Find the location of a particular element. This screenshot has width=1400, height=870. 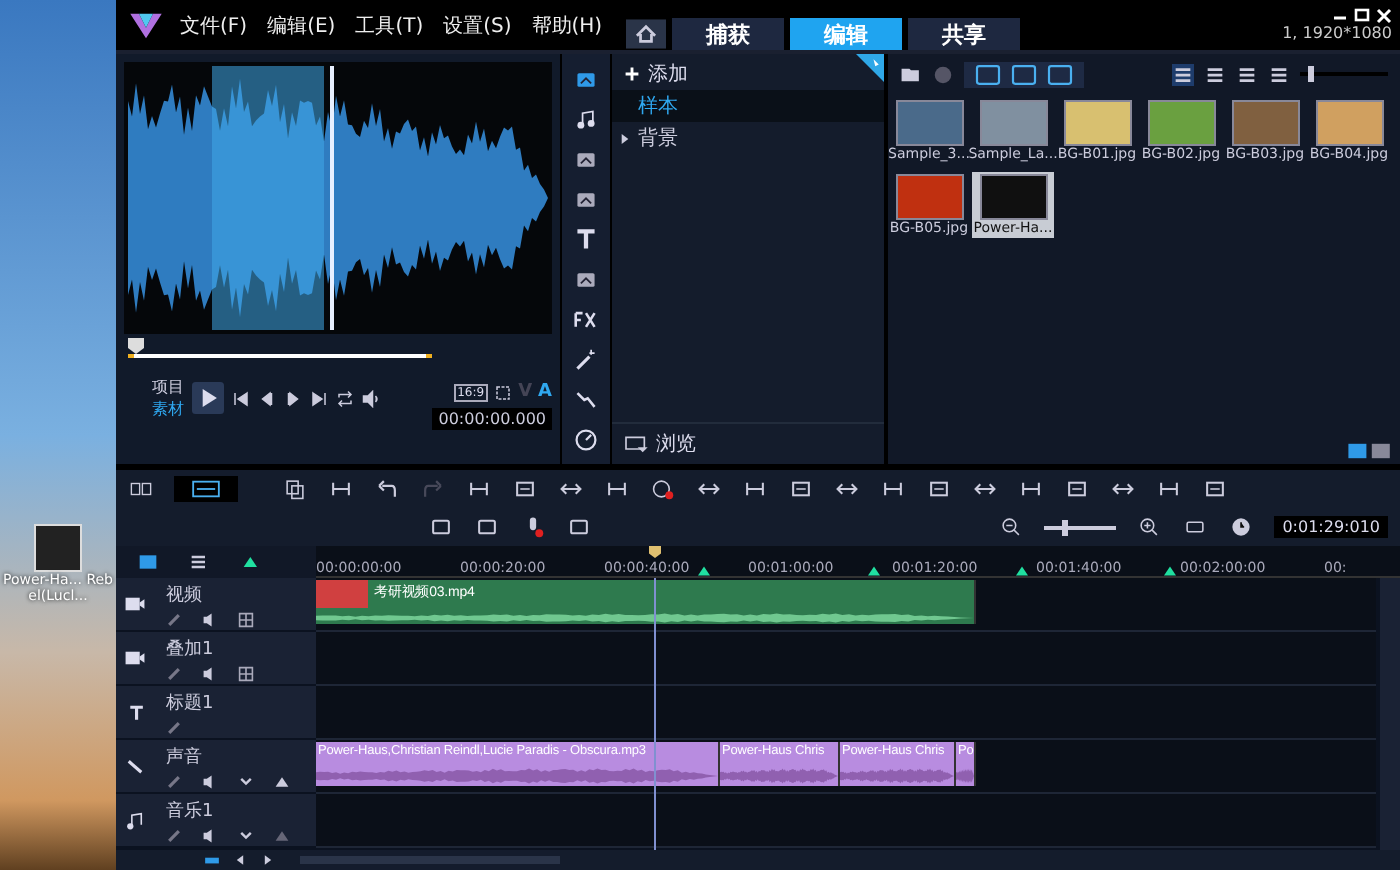

list-view-icon is located at coordinates (1215, 74).